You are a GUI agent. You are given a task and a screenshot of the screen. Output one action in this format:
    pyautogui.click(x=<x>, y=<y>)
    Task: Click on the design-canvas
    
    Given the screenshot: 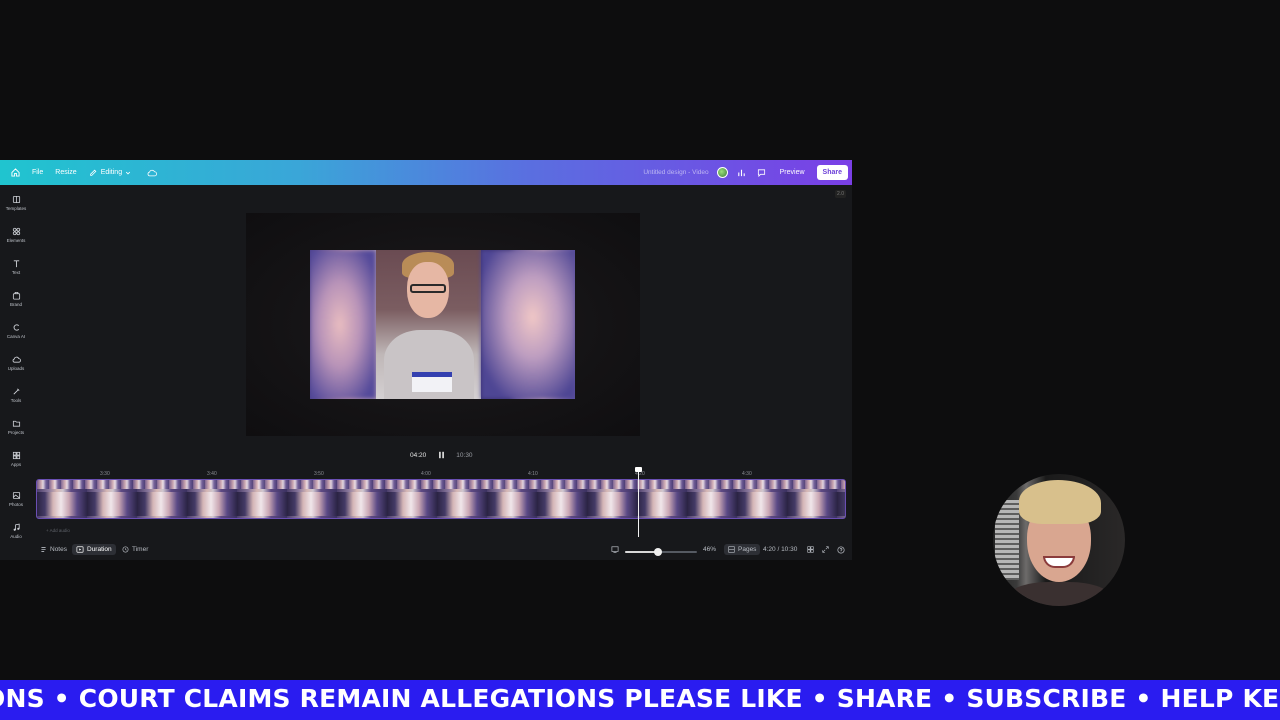 What is the action you would take?
    pyautogui.click(x=443, y=324)
    